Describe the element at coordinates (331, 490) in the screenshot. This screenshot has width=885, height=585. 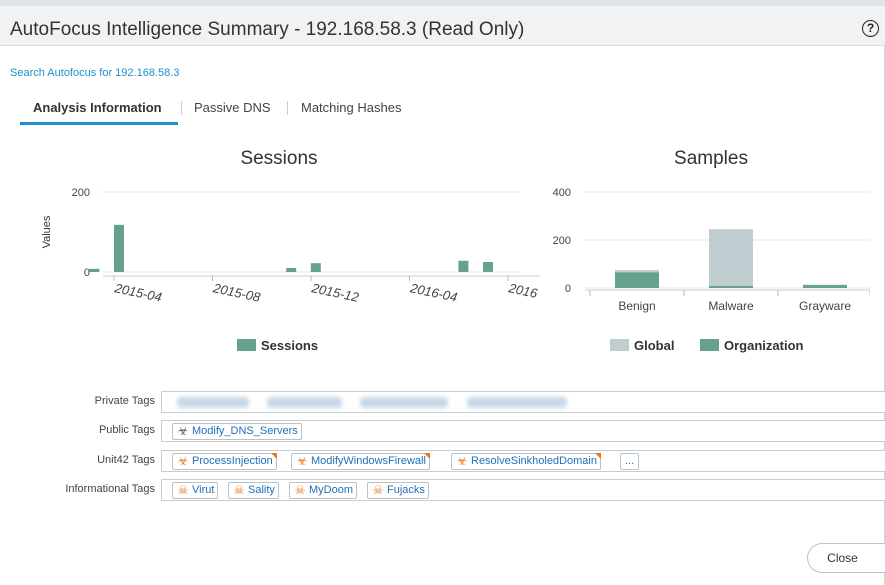
I see `tag-name: MyDoom` at that location.